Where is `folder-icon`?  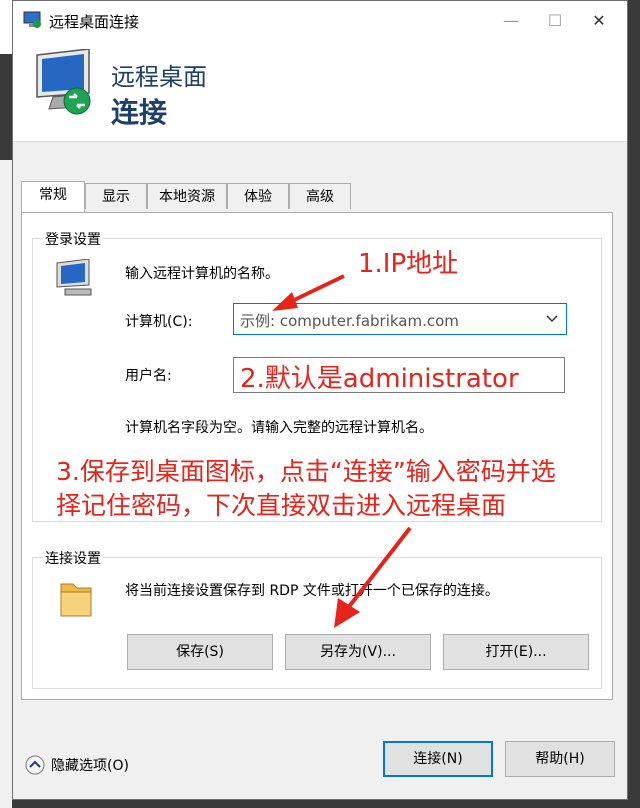
folder-icon is located at coordinates (76, 600).